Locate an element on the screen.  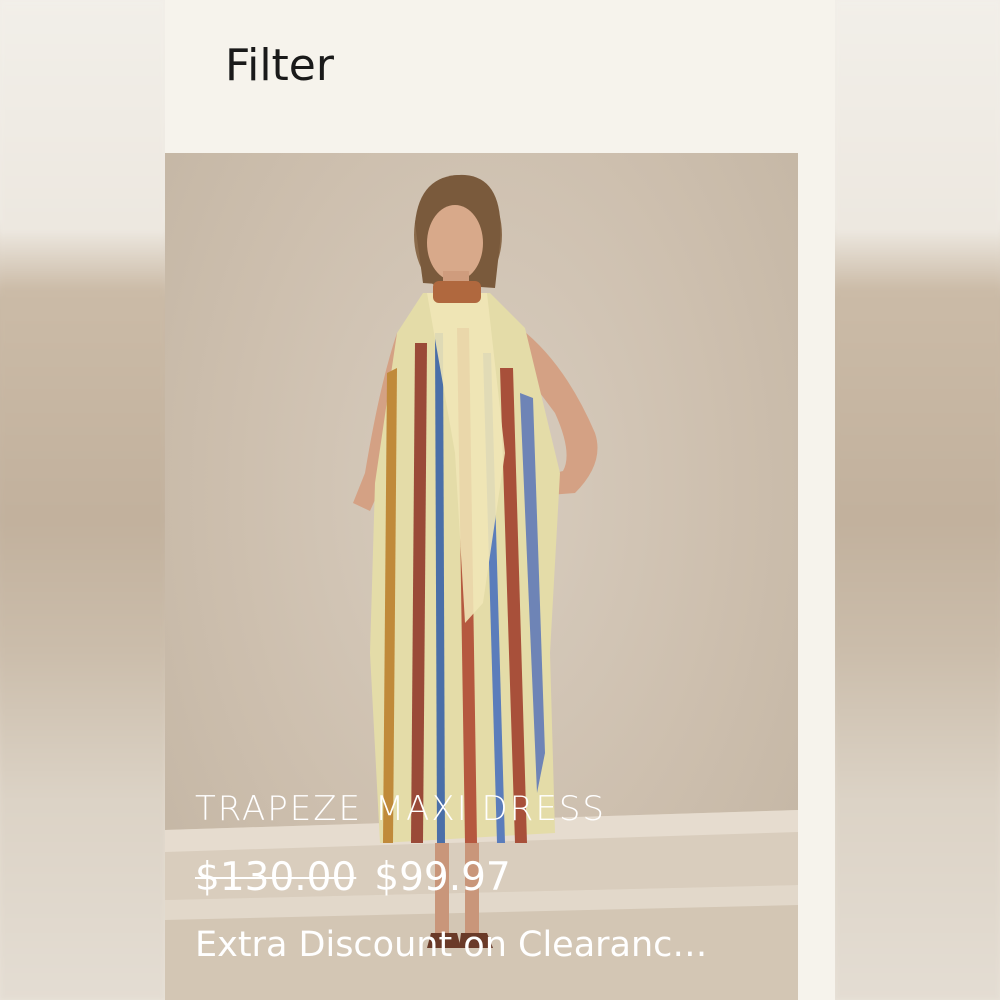
filter-button: Filter is located at coordinates (279, 66).